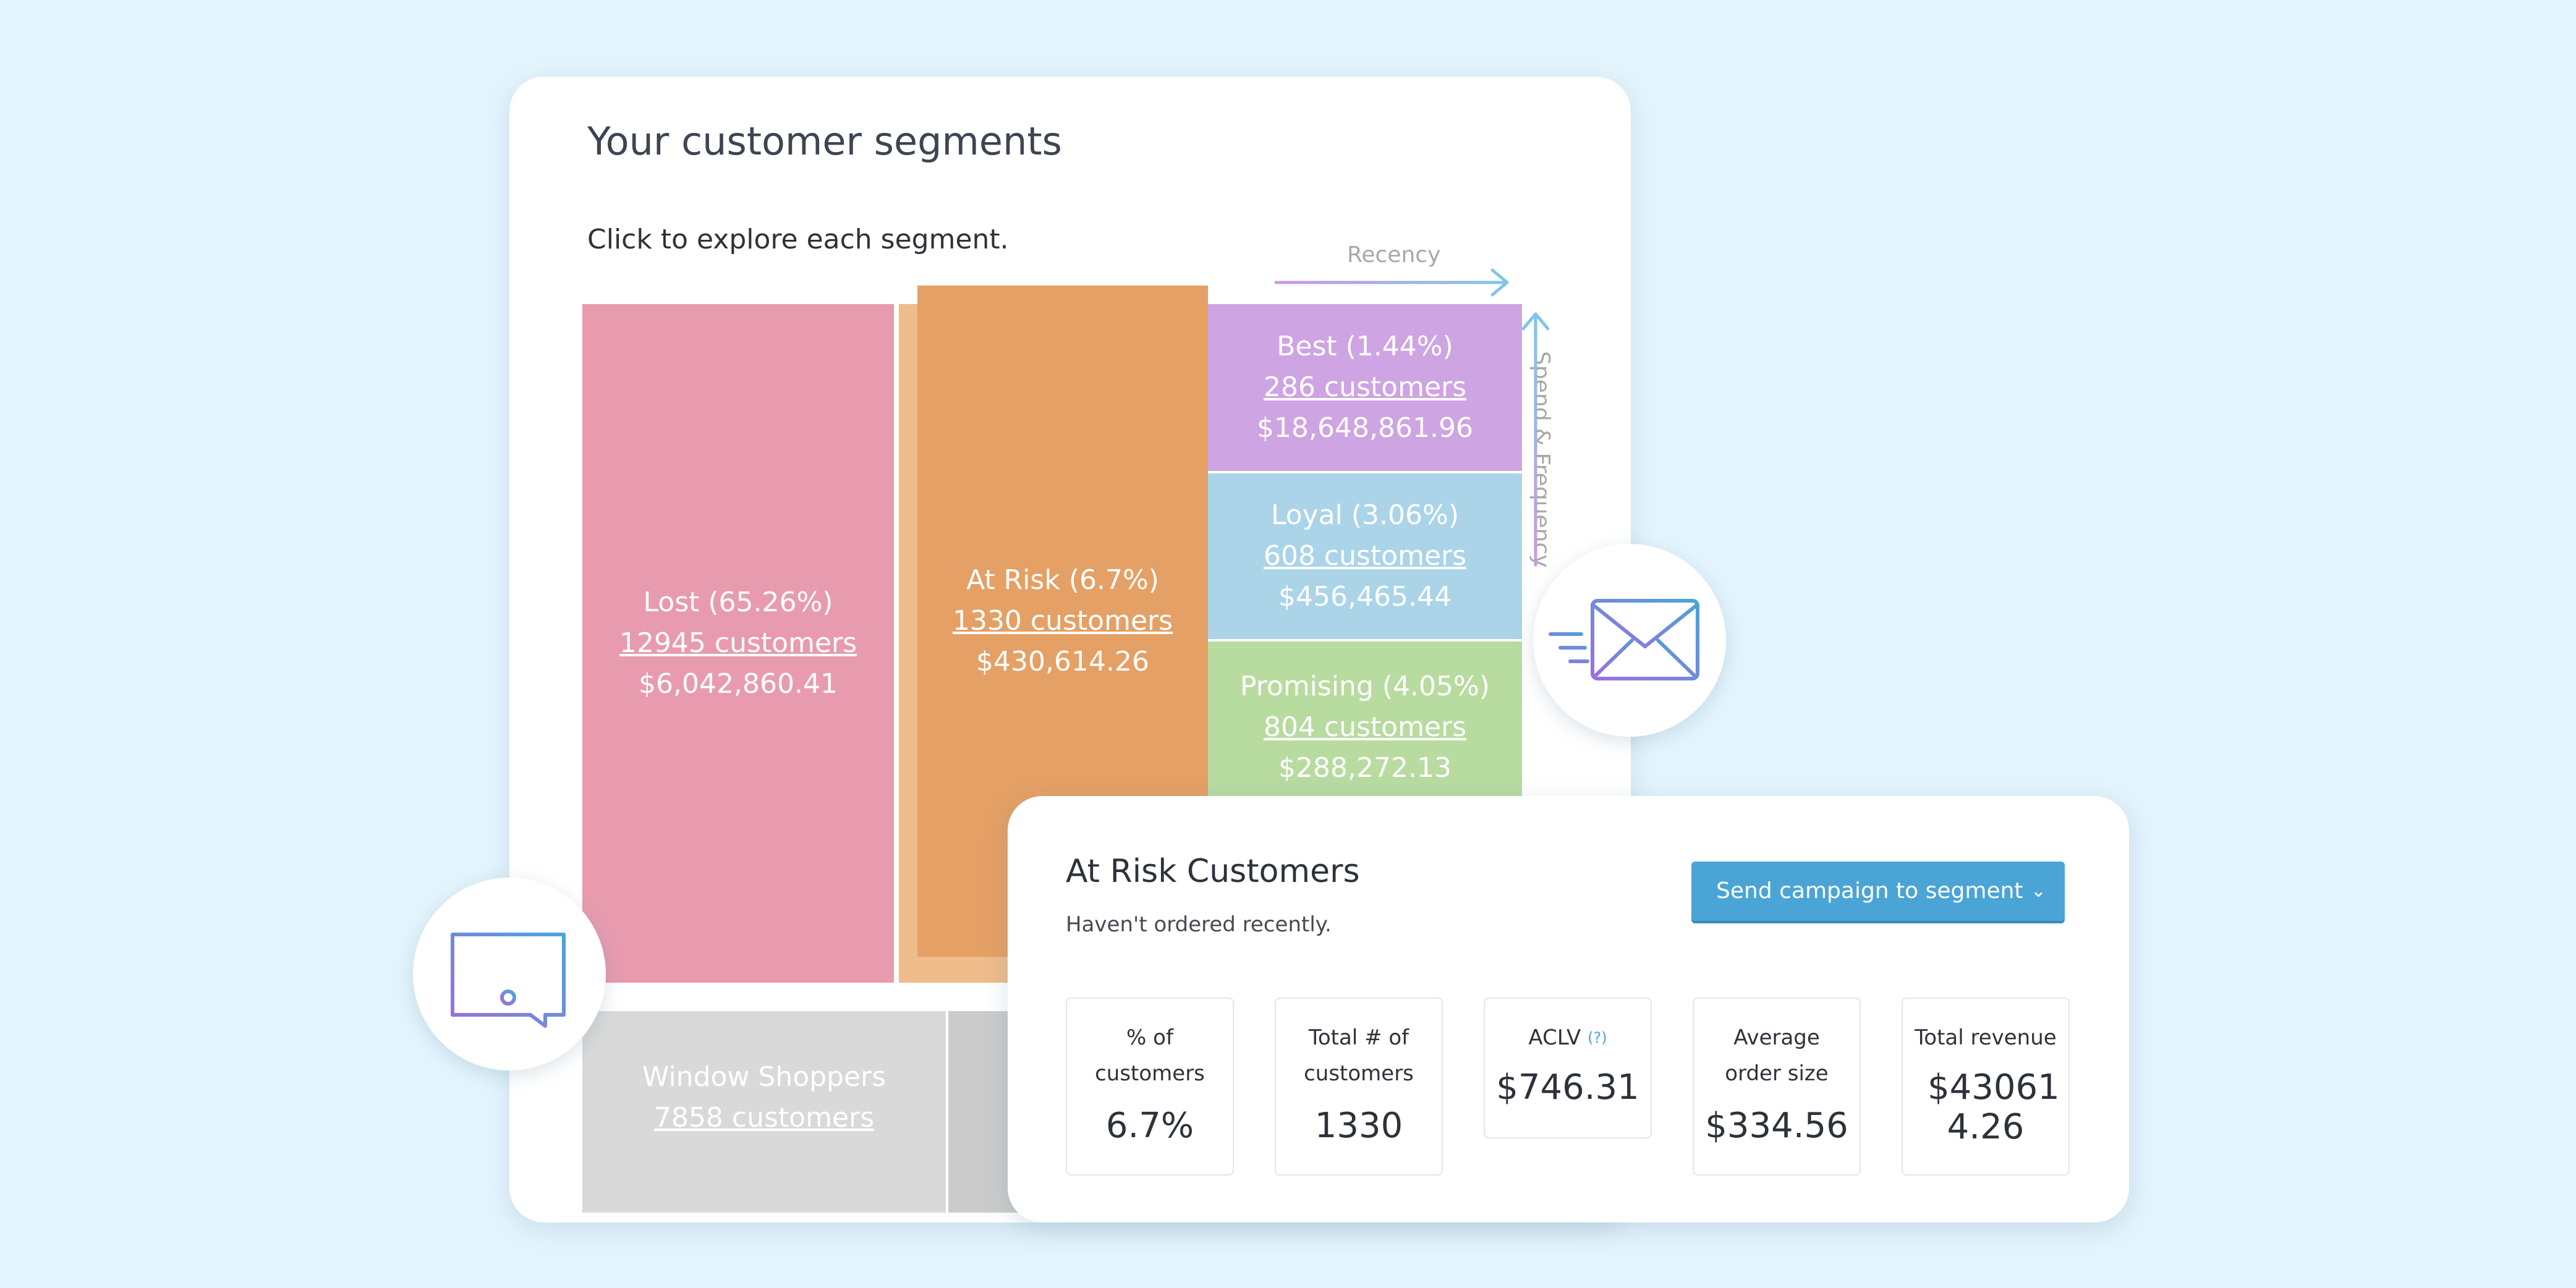  I want to click on segment-window-shoppers-customers-link: 7858 customers, so click(764, 1118).